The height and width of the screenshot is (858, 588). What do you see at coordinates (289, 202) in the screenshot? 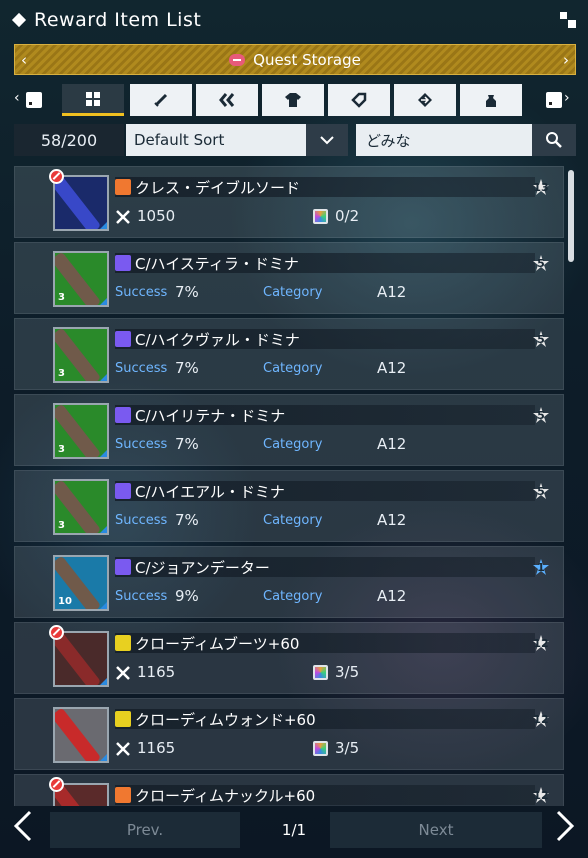
I see `list-item: クレス・デイブルソード 13 1050 0/2` at bounding box center [289, 202].